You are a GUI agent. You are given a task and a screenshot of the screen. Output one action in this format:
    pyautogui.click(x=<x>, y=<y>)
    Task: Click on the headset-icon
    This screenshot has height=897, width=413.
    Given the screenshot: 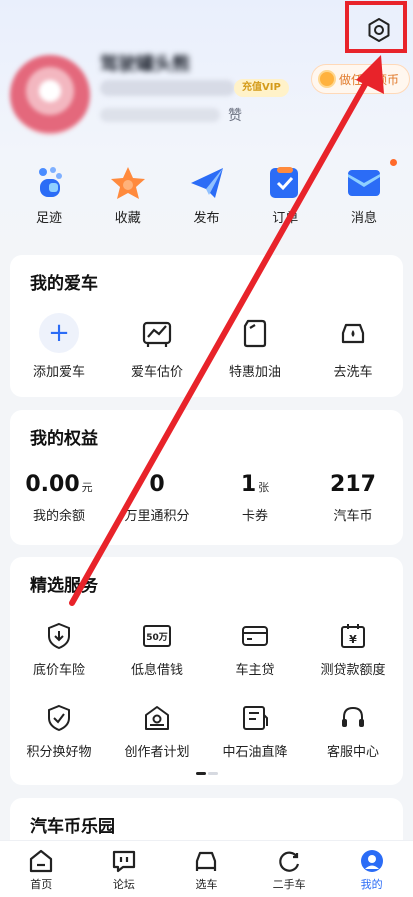 What is the action you would take?
    pyautogui.click(x=353, y=716)
    